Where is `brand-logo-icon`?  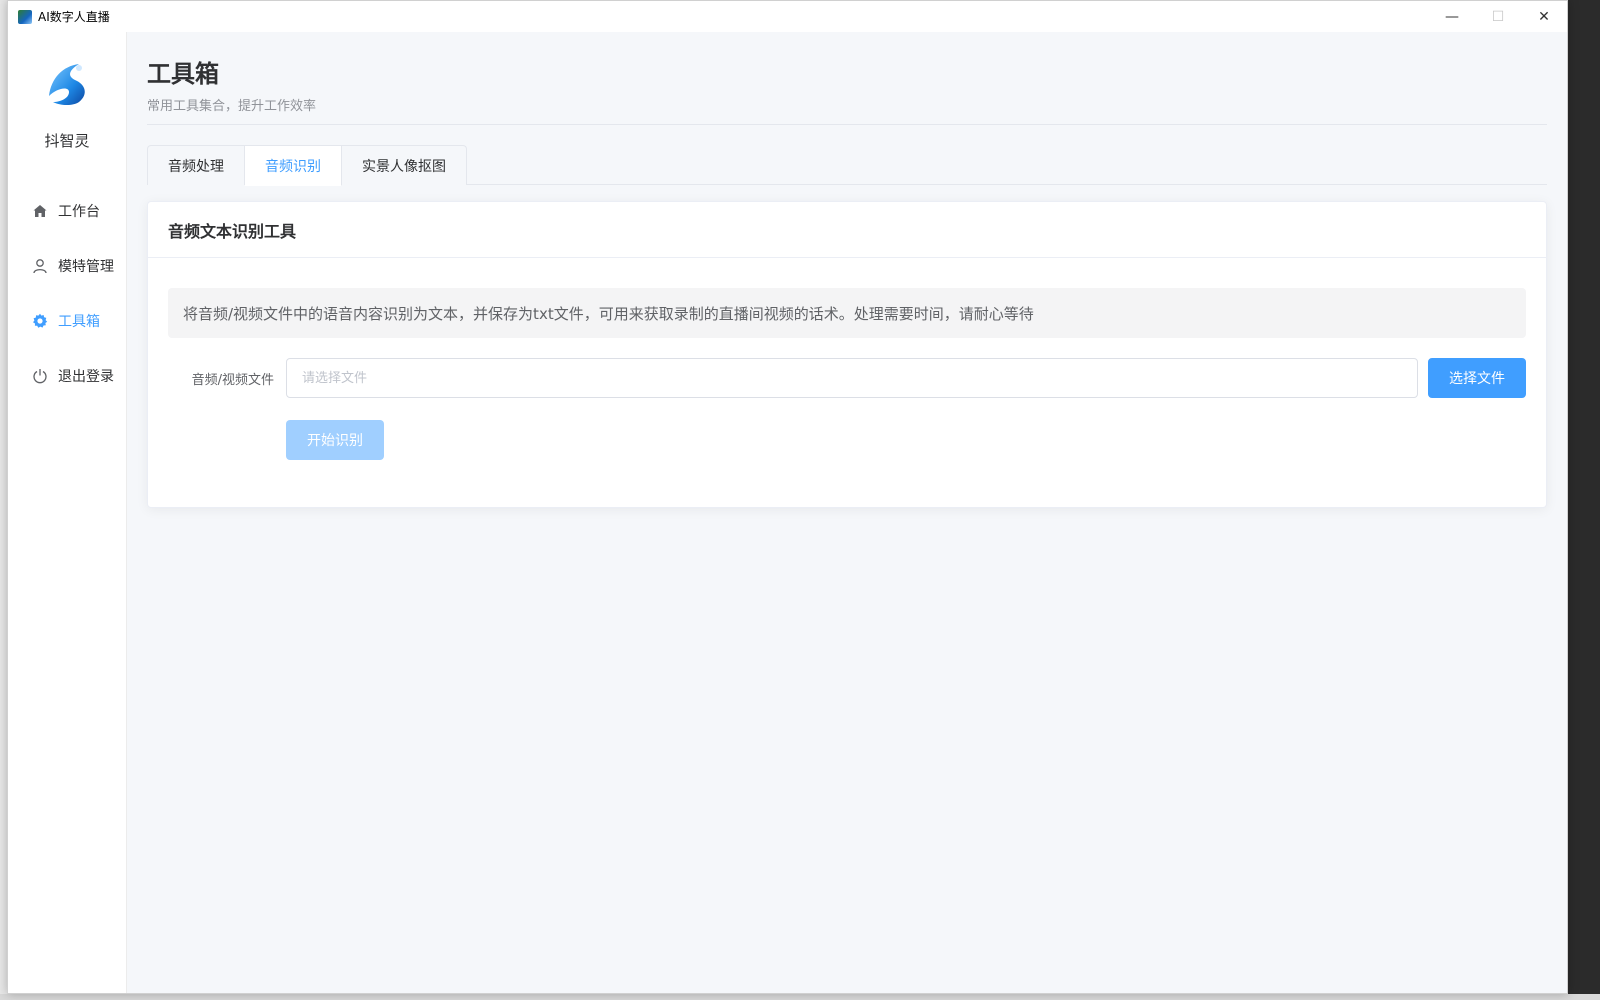 brand-logo-icon is located at coordinates (67, 84).